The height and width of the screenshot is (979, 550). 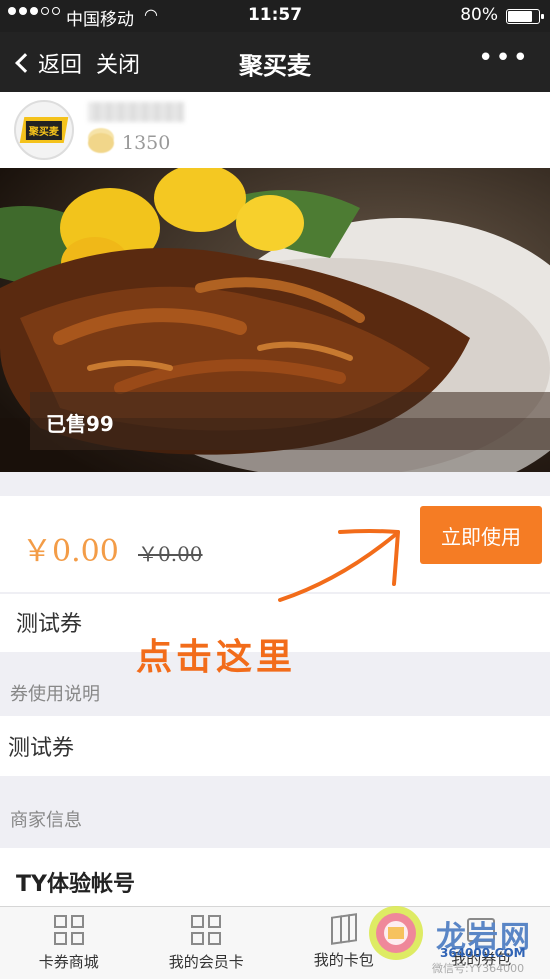 What do you see at coordinates (483, 953) in the screenshot?
I see `watermark-url: 364000.COM` at bounding box center [483, 953].